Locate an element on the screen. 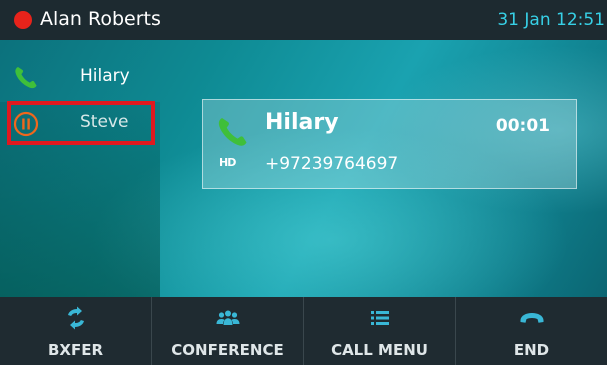  date-time: 31 Jan 12:51 is located at coordinates (551, 20).